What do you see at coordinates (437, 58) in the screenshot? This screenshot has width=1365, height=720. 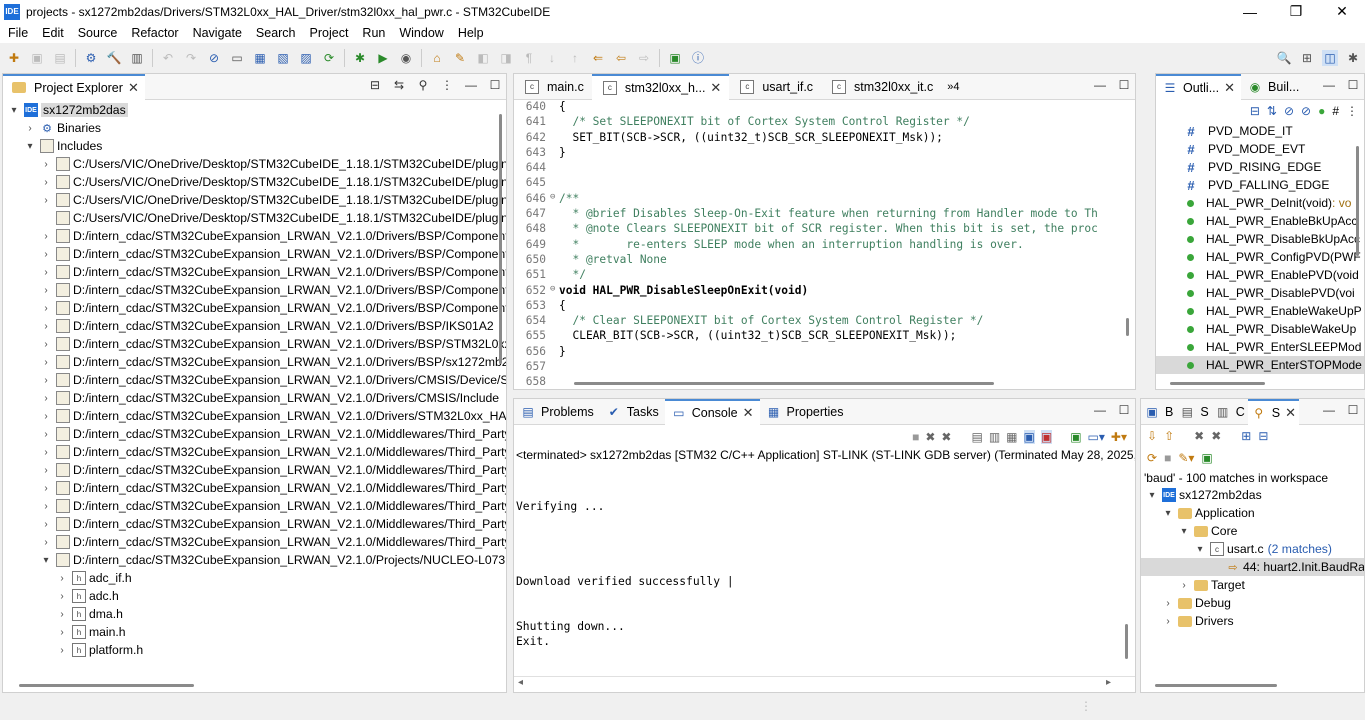 I see `open-type-icon: ⌂` at bounding box center [437, 58].